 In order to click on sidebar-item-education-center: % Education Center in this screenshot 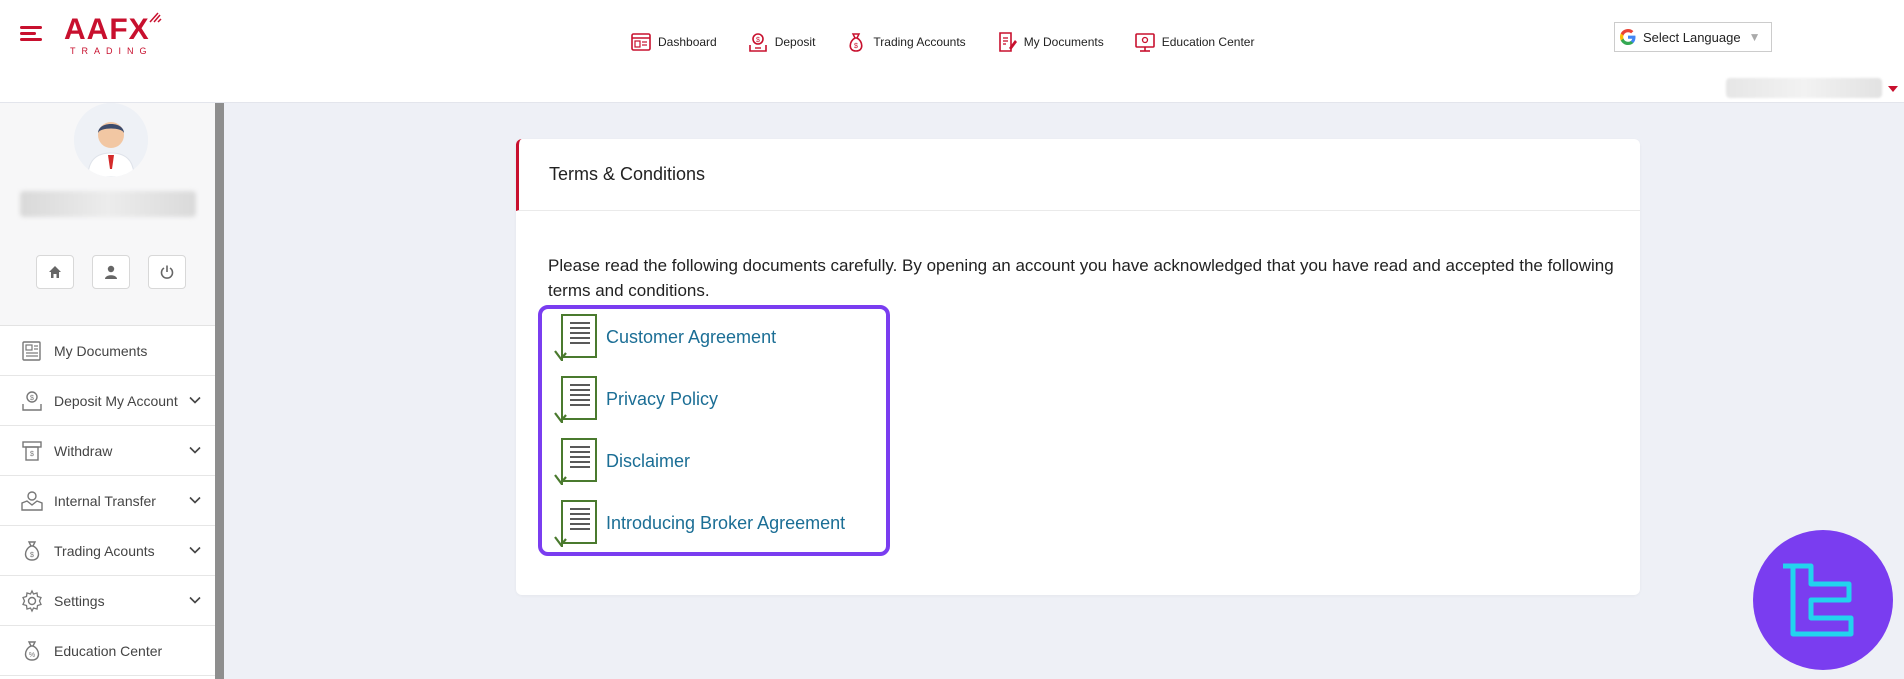, I will do `click(107, 651)`.